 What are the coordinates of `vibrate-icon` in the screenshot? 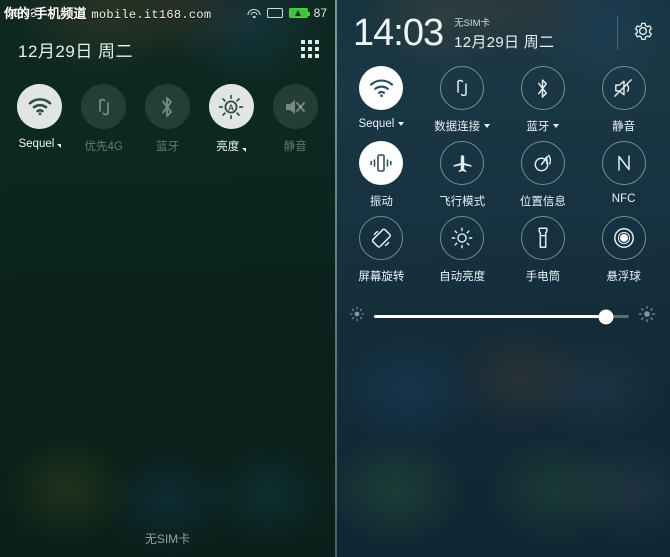 It's located at (381, 163).